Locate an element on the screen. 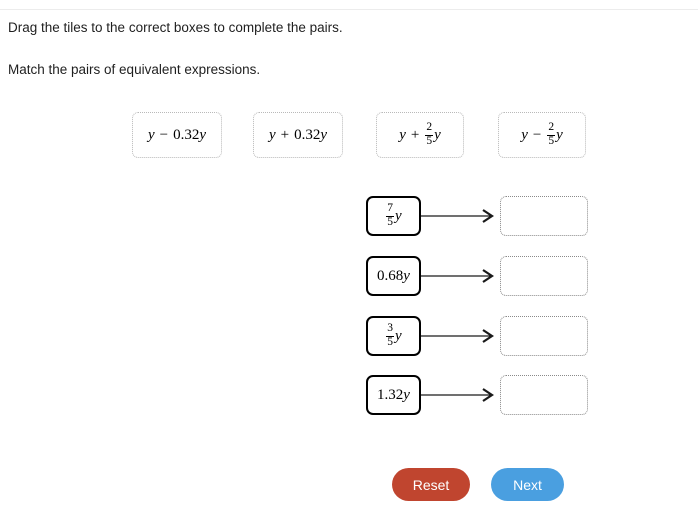 This screenshot has width=698, height=510. reset-button: Reset is located at coordinates (431, 484).